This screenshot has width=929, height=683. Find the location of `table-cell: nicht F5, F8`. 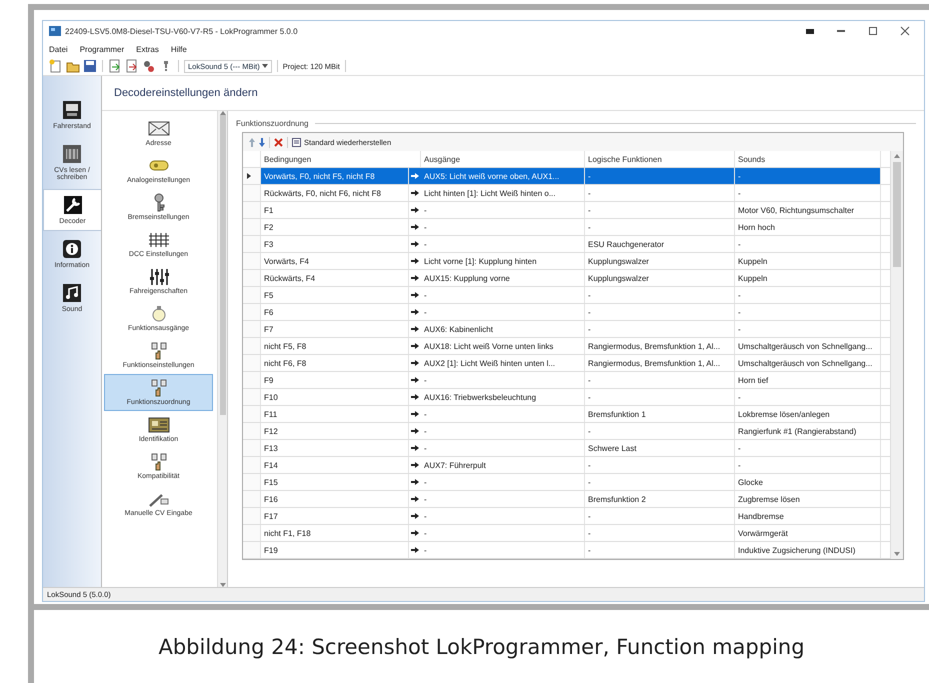

table-cell: nicht F5, F8 is located at coordinates (335, 346).